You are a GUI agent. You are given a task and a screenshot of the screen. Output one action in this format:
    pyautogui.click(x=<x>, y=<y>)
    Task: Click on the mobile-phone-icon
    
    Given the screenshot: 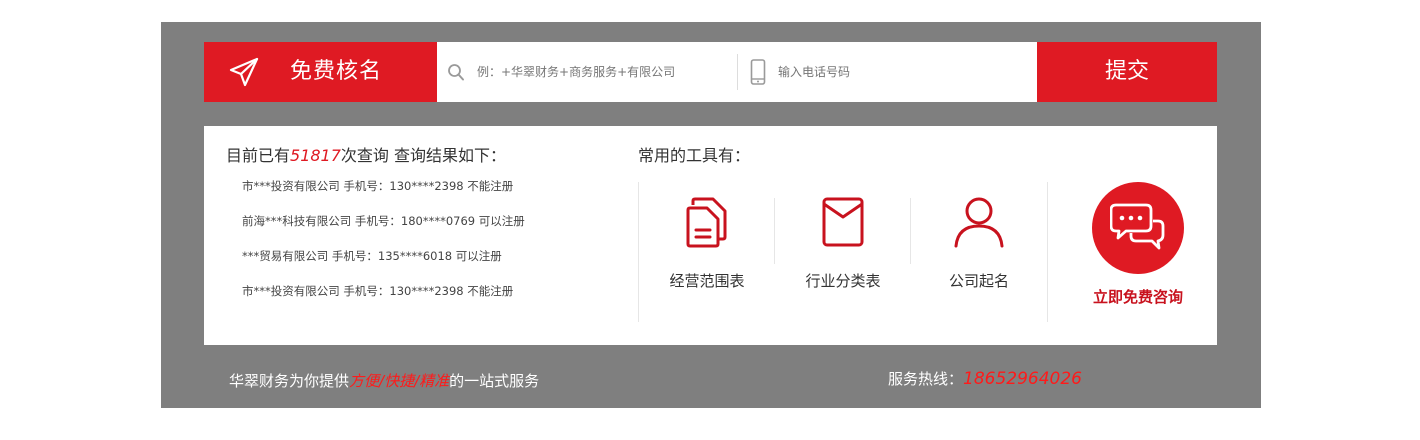 What is the action you would take?
    pyautogui.click(x=758, y=72)
    